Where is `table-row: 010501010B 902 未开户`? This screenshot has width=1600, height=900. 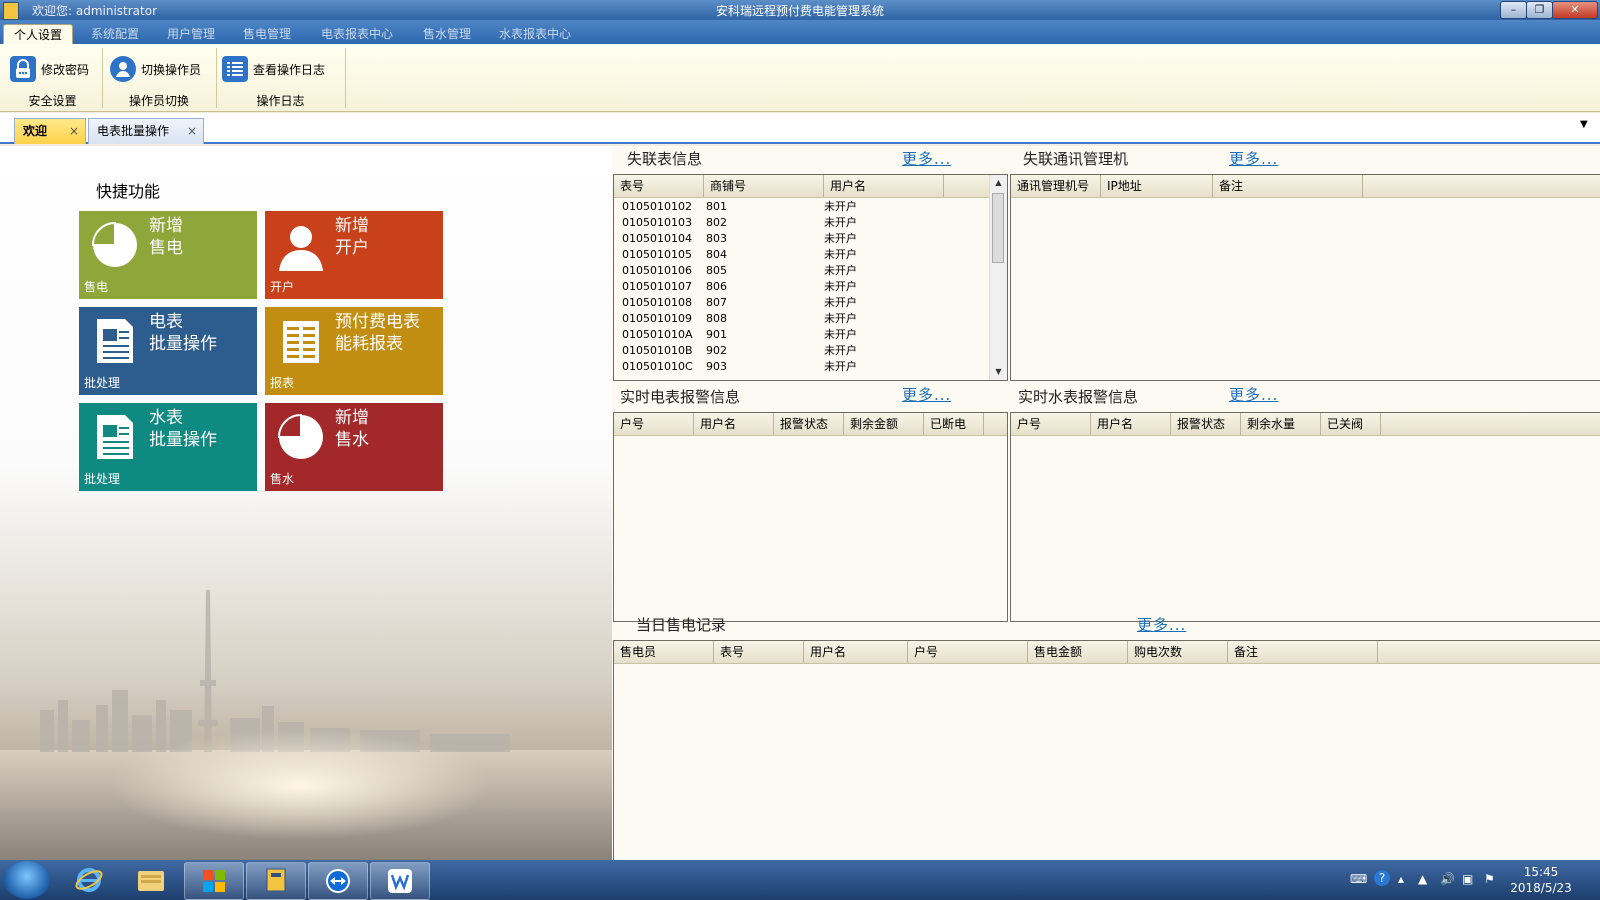
table-row: 010501010B 902 未开户 is located at coordinates (801, 351).